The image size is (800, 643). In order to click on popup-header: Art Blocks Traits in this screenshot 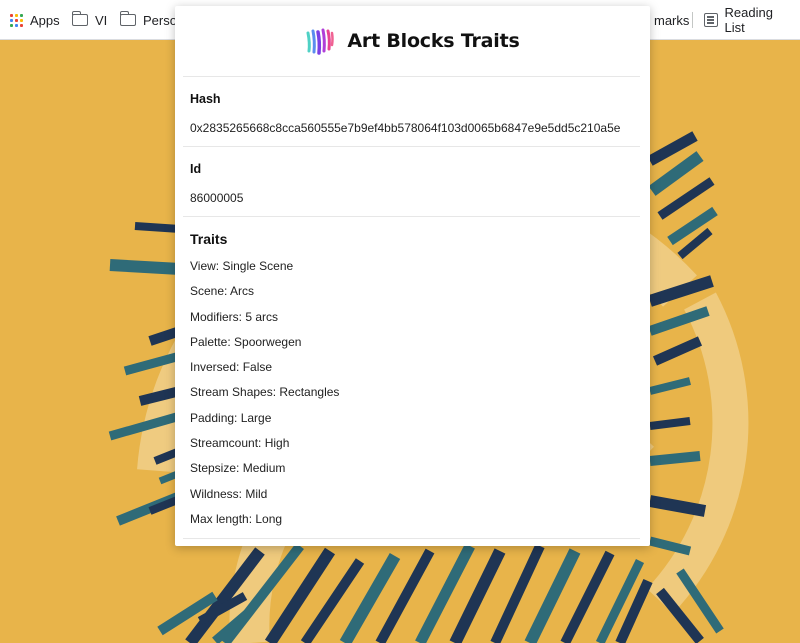, I will do `click(412, 41)`.